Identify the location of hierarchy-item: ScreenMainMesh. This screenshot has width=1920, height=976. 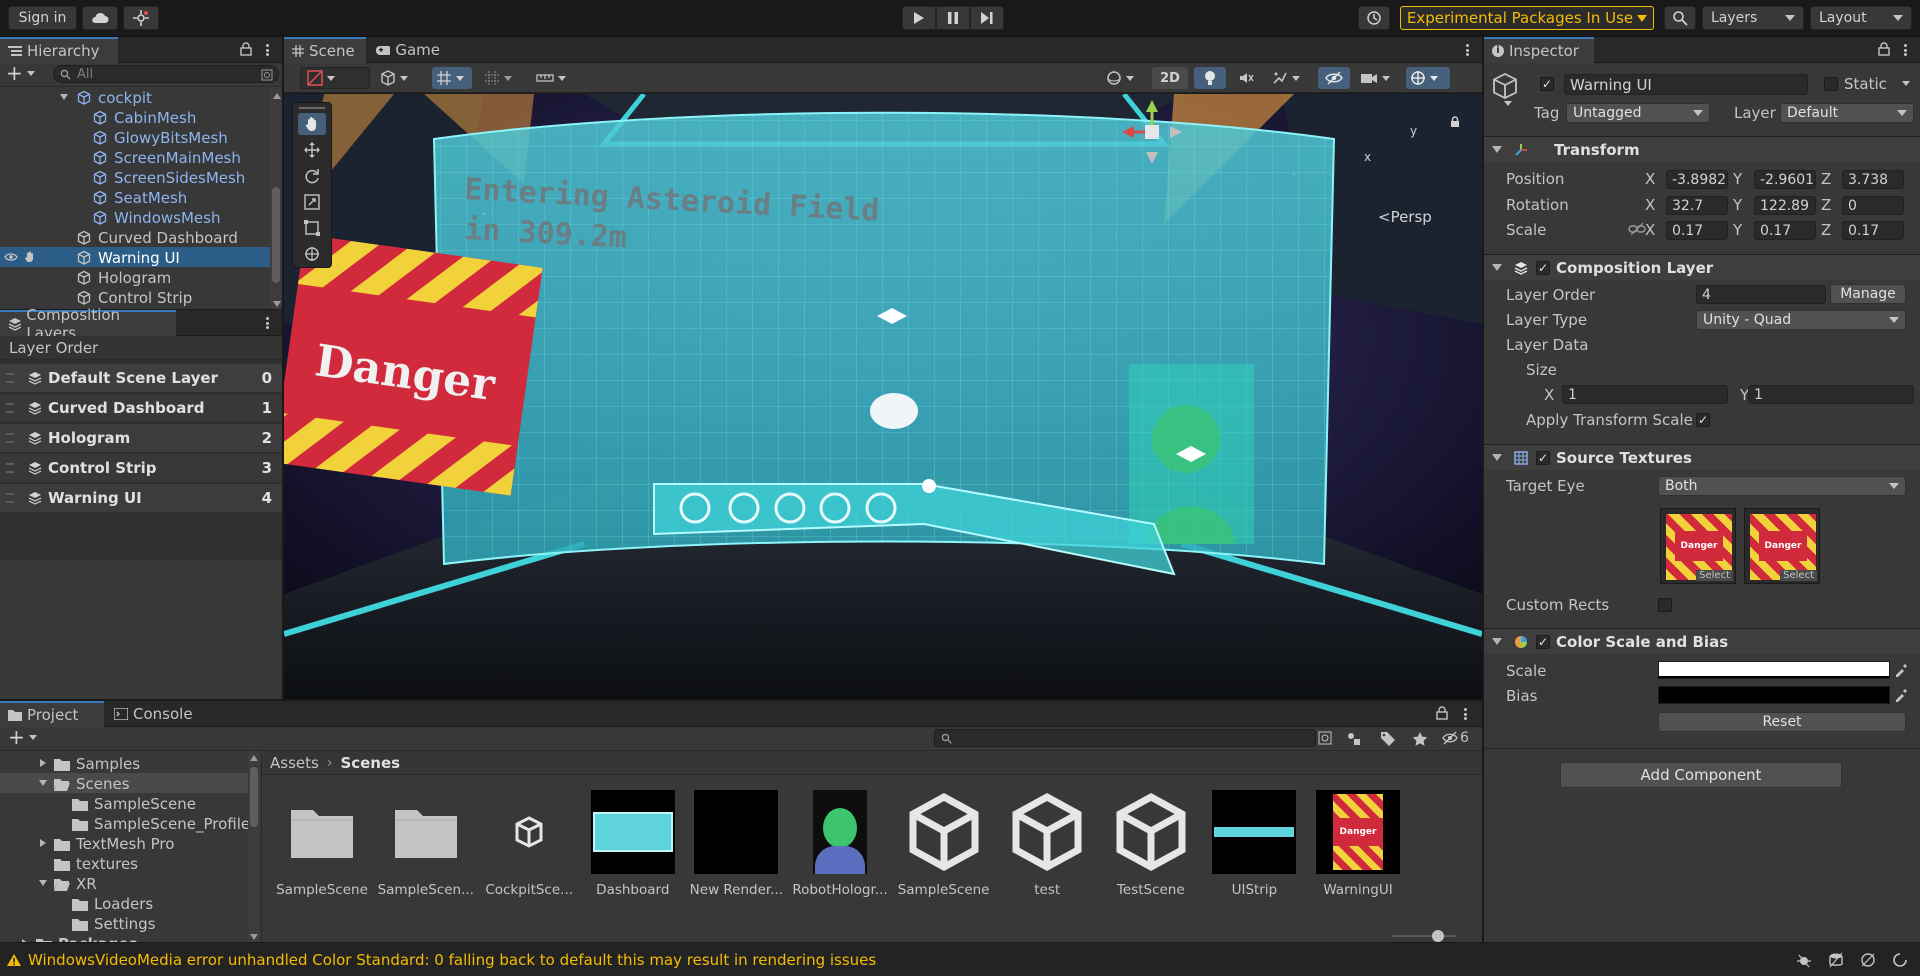
(135, 157).